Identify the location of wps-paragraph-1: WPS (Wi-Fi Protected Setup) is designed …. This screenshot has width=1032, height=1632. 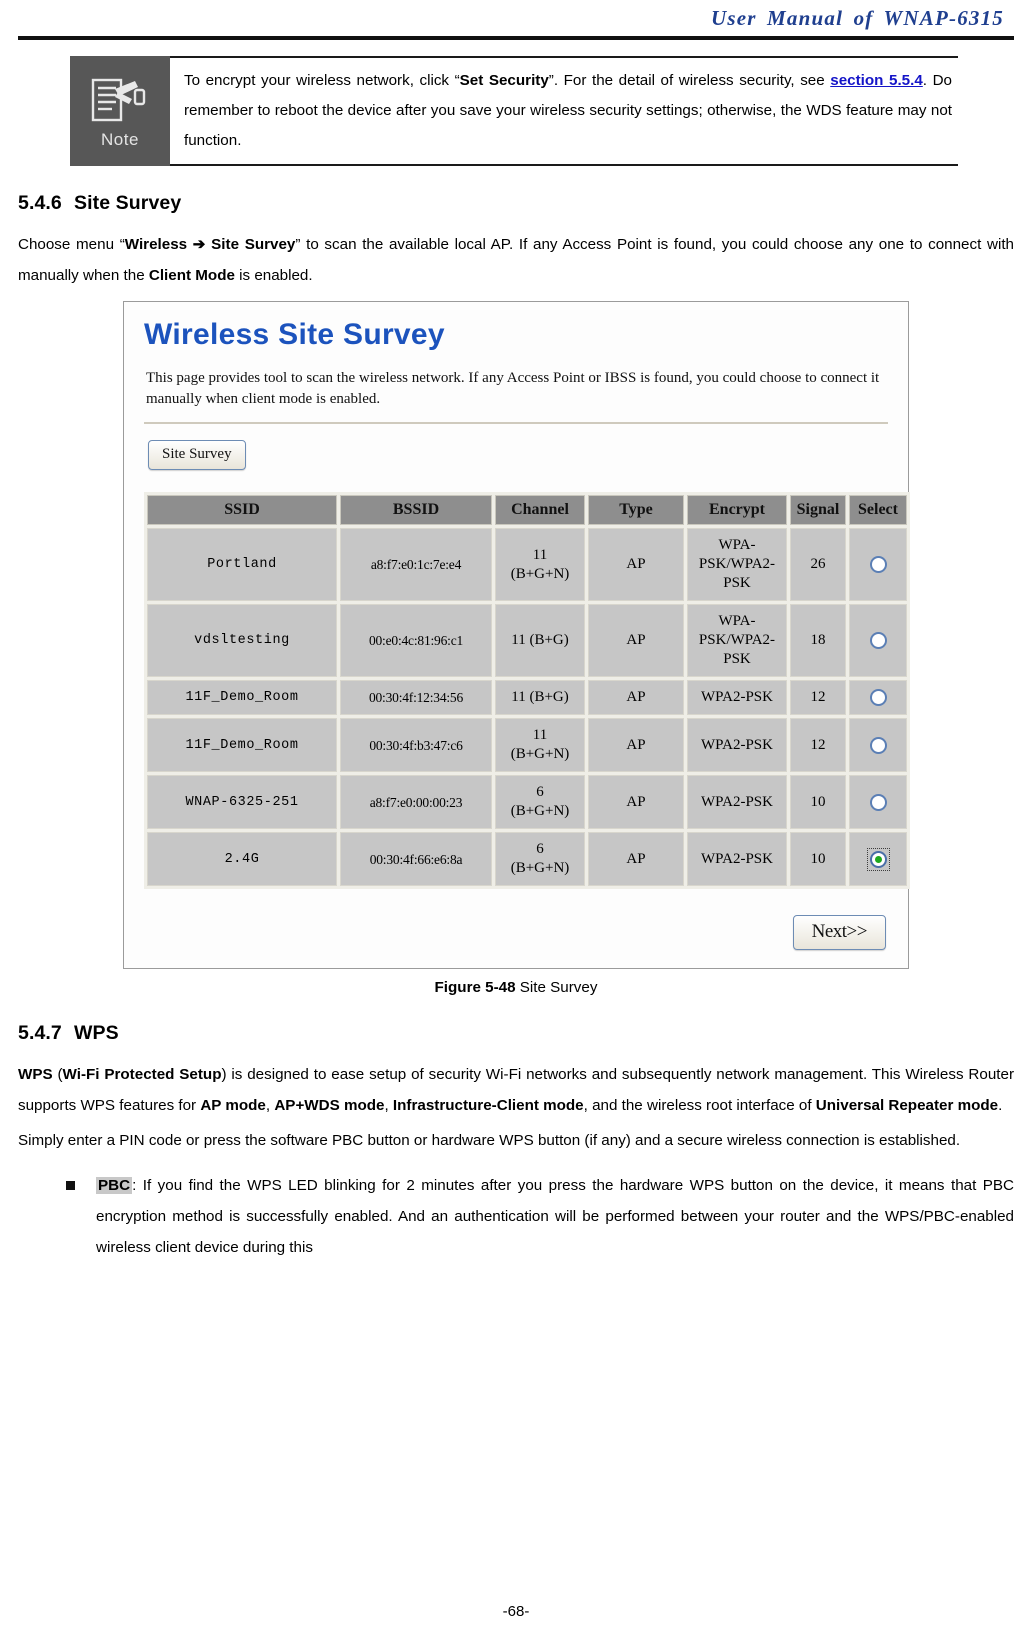
(516, 1090).